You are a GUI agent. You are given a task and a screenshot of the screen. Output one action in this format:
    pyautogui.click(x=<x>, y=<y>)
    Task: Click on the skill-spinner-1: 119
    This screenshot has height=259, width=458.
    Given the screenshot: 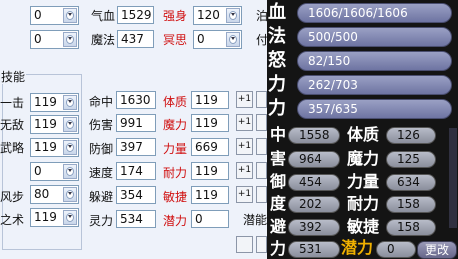 What is the action you would take?
    pyautogui.click(x=54, y=102)
    